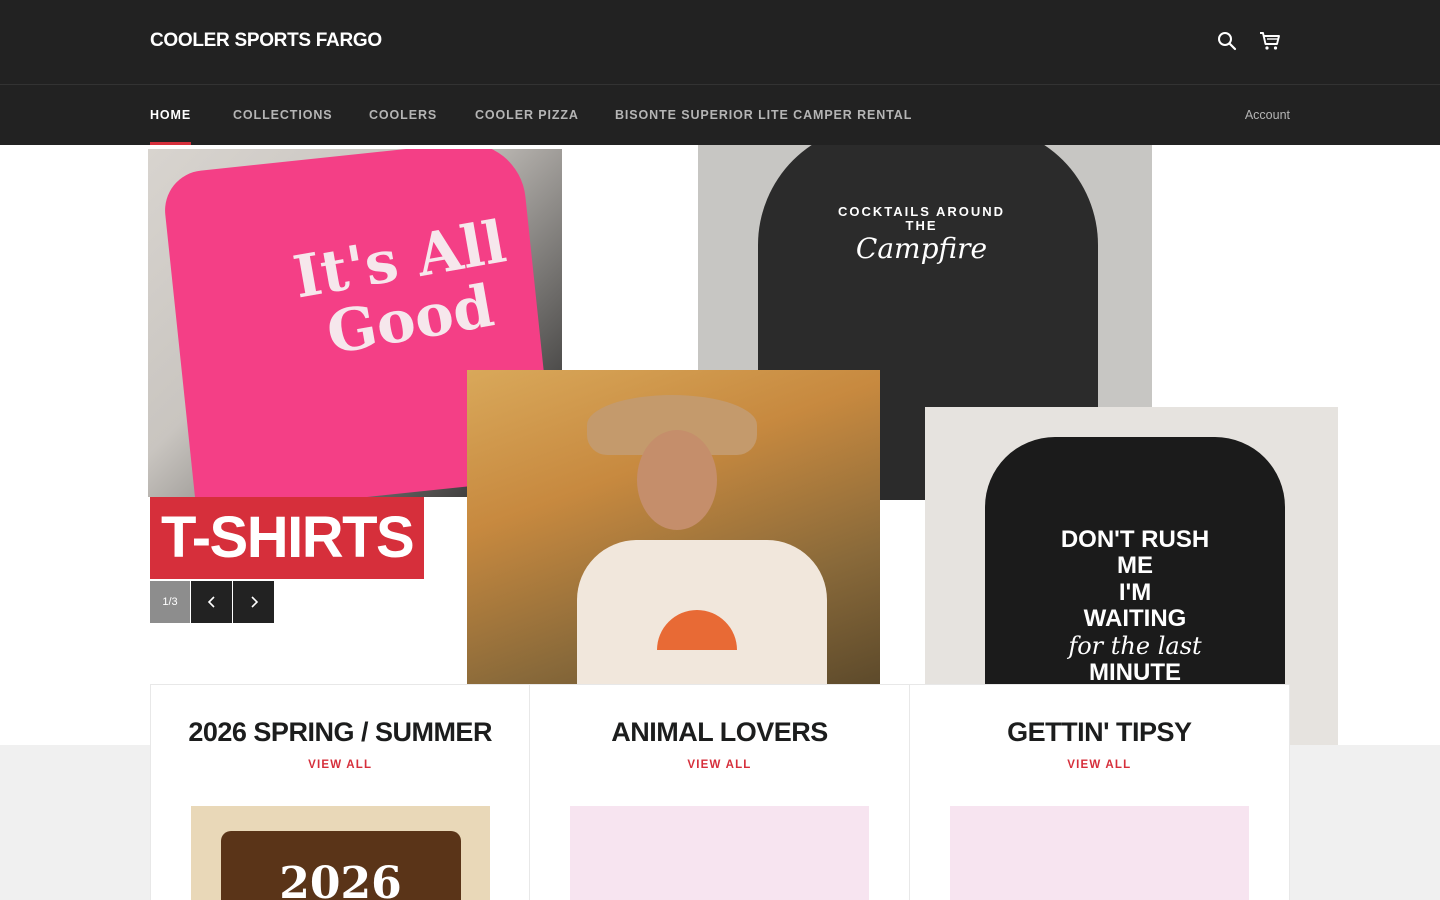 The height and width of the screenshot is (900, 1440). Describe the element at coordinates (340, 732) in the screenshot. I see `collection-title: 2026 SPRING / SUMMER` at that location.